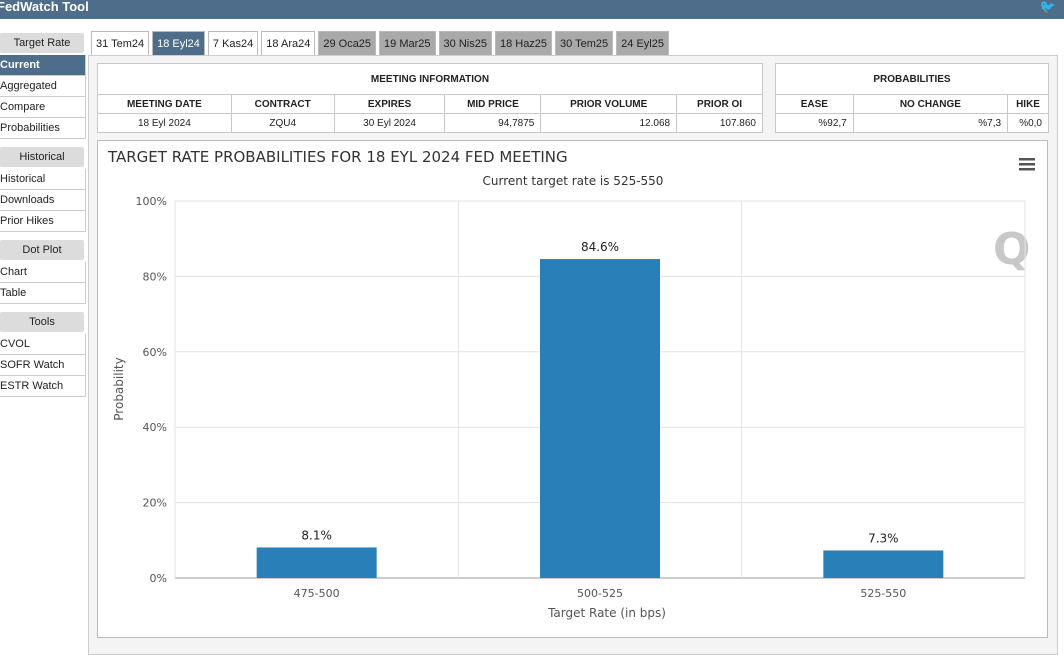  I want to click on sidebar-item-table: Table, so click(43, 293).